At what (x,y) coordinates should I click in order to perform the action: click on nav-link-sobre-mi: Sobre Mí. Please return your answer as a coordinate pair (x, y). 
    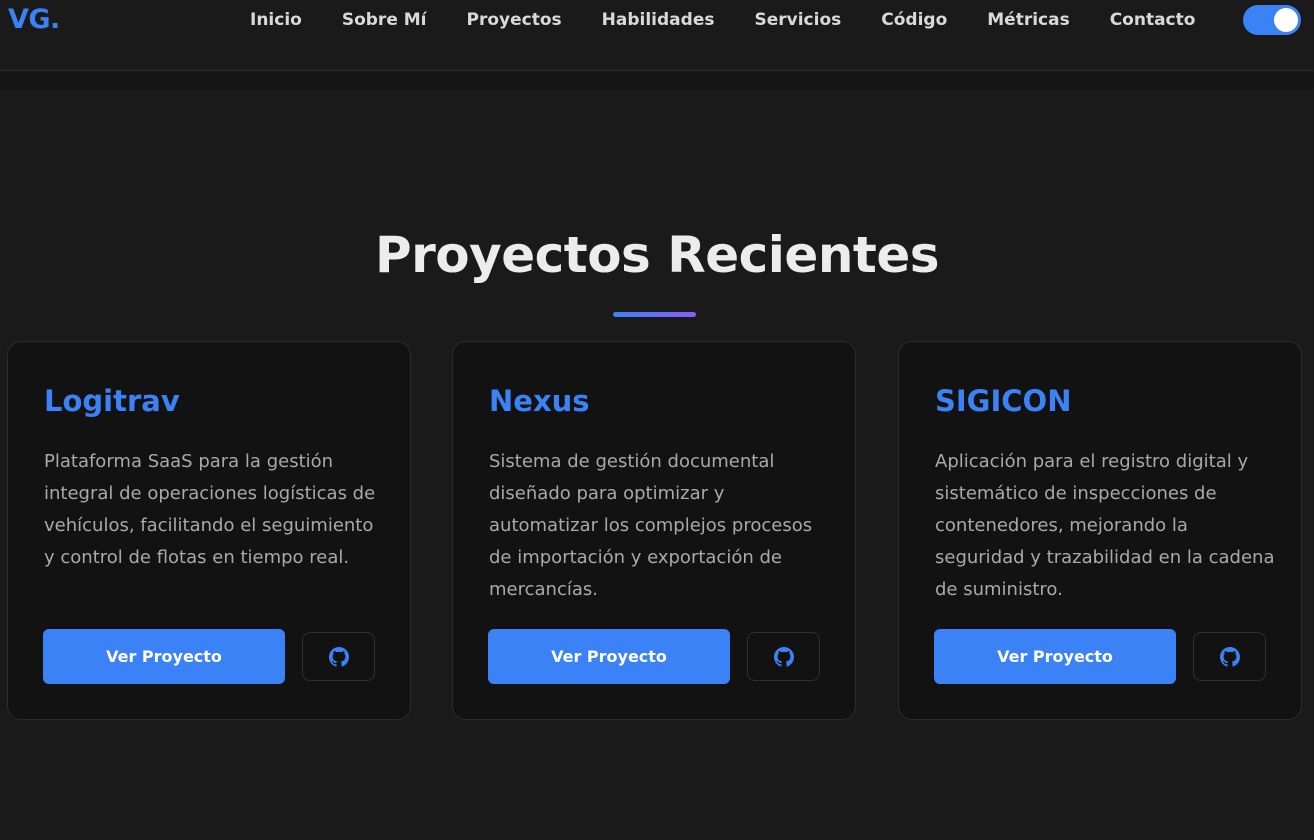
    Looking at the image, I should click on (384, 20).